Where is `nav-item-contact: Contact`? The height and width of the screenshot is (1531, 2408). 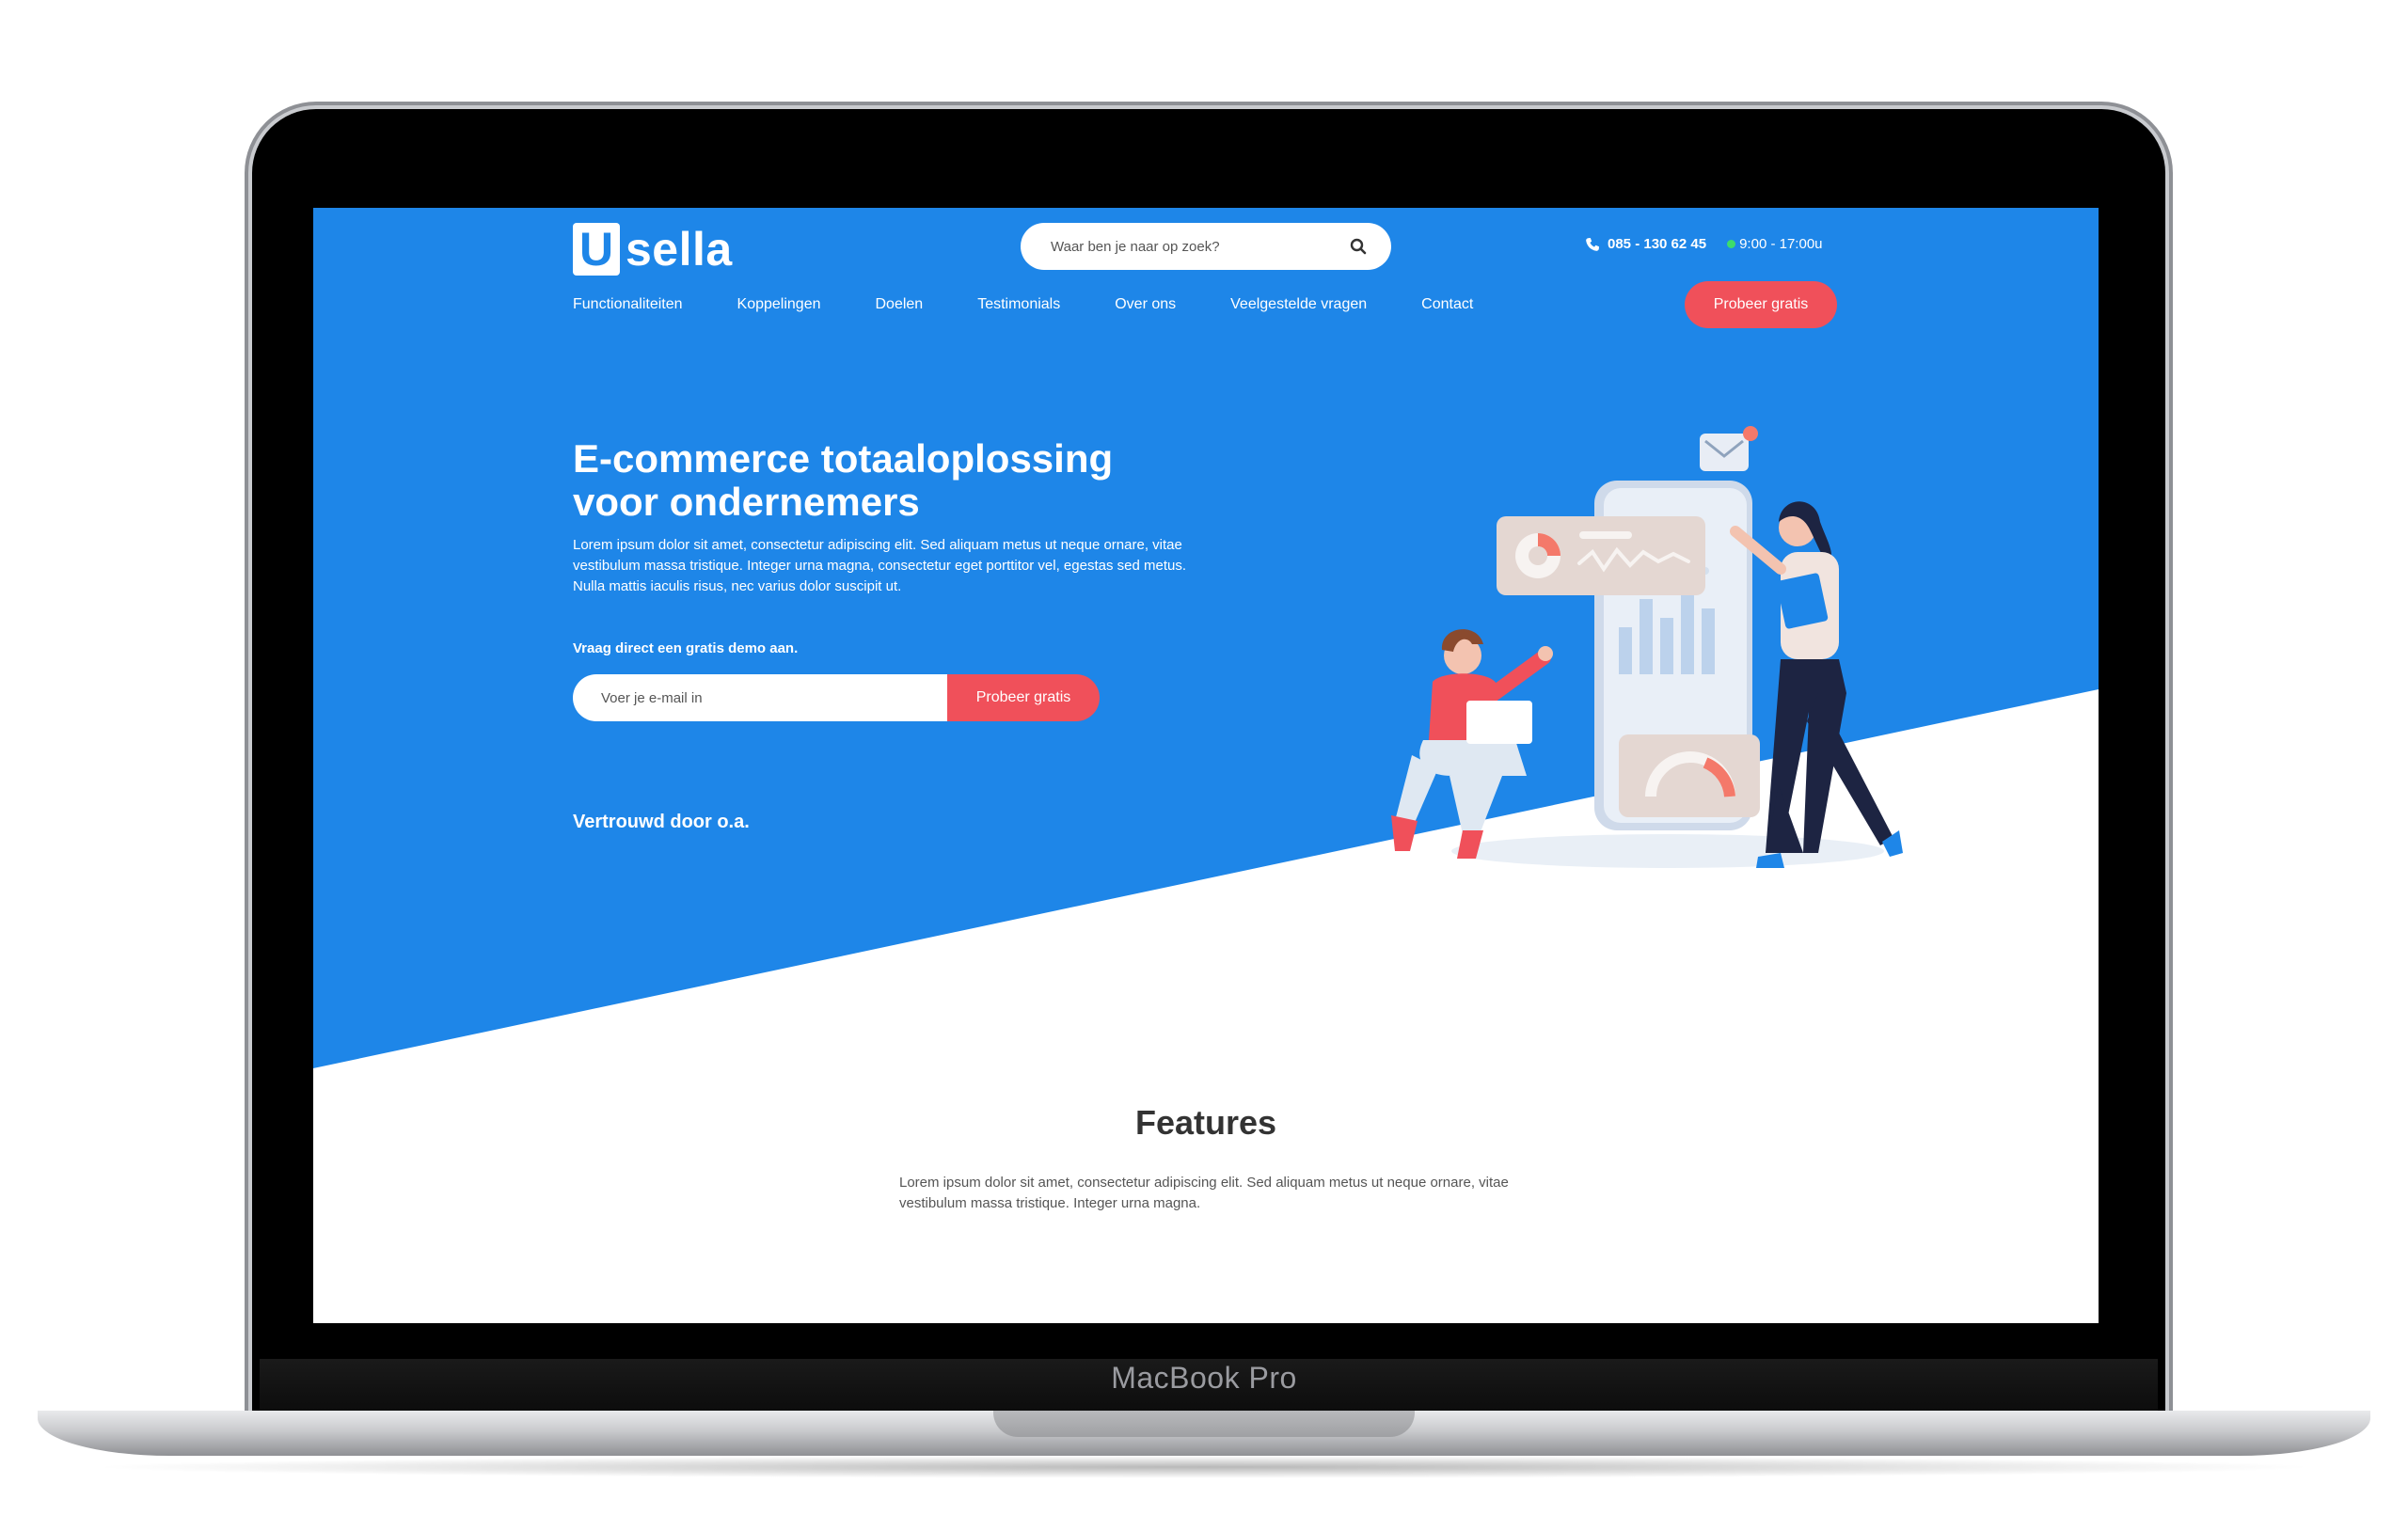 nav-item-contact: Contact is located at coordinates (1447, 304).